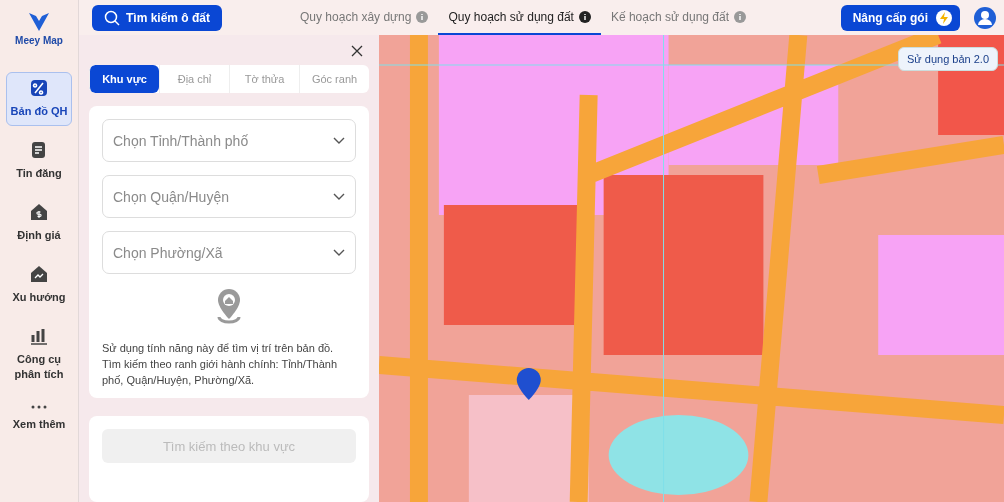  What do you see at coordinates (528, 384) in the screenshot?
I see `map-marker-icon` at bounding box center [528, 384].